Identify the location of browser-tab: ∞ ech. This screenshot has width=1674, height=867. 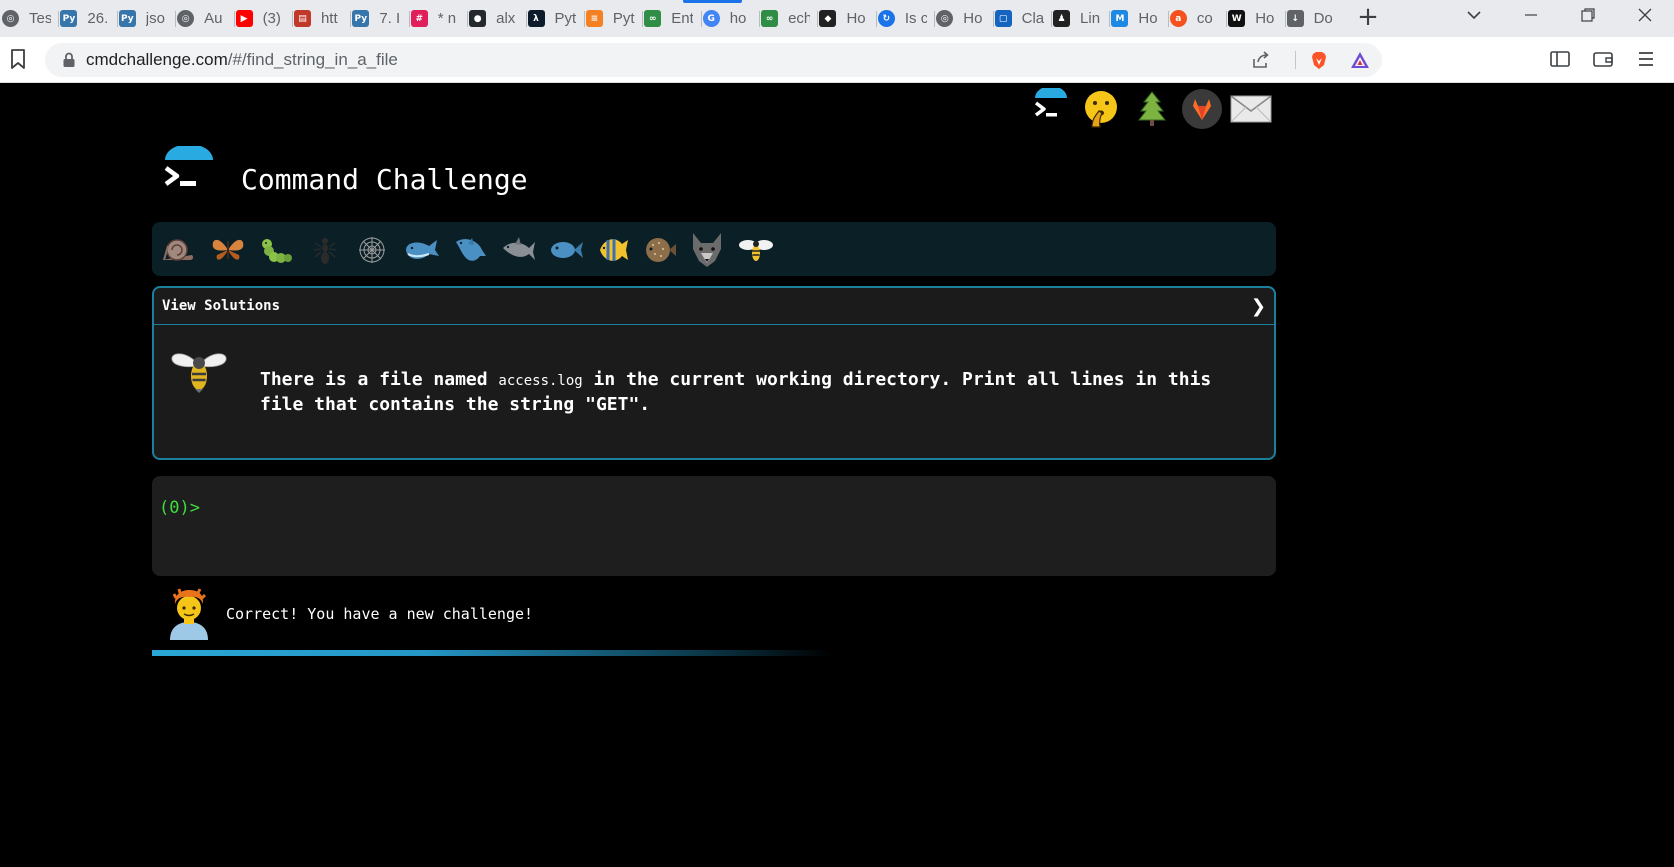
(788, 18).